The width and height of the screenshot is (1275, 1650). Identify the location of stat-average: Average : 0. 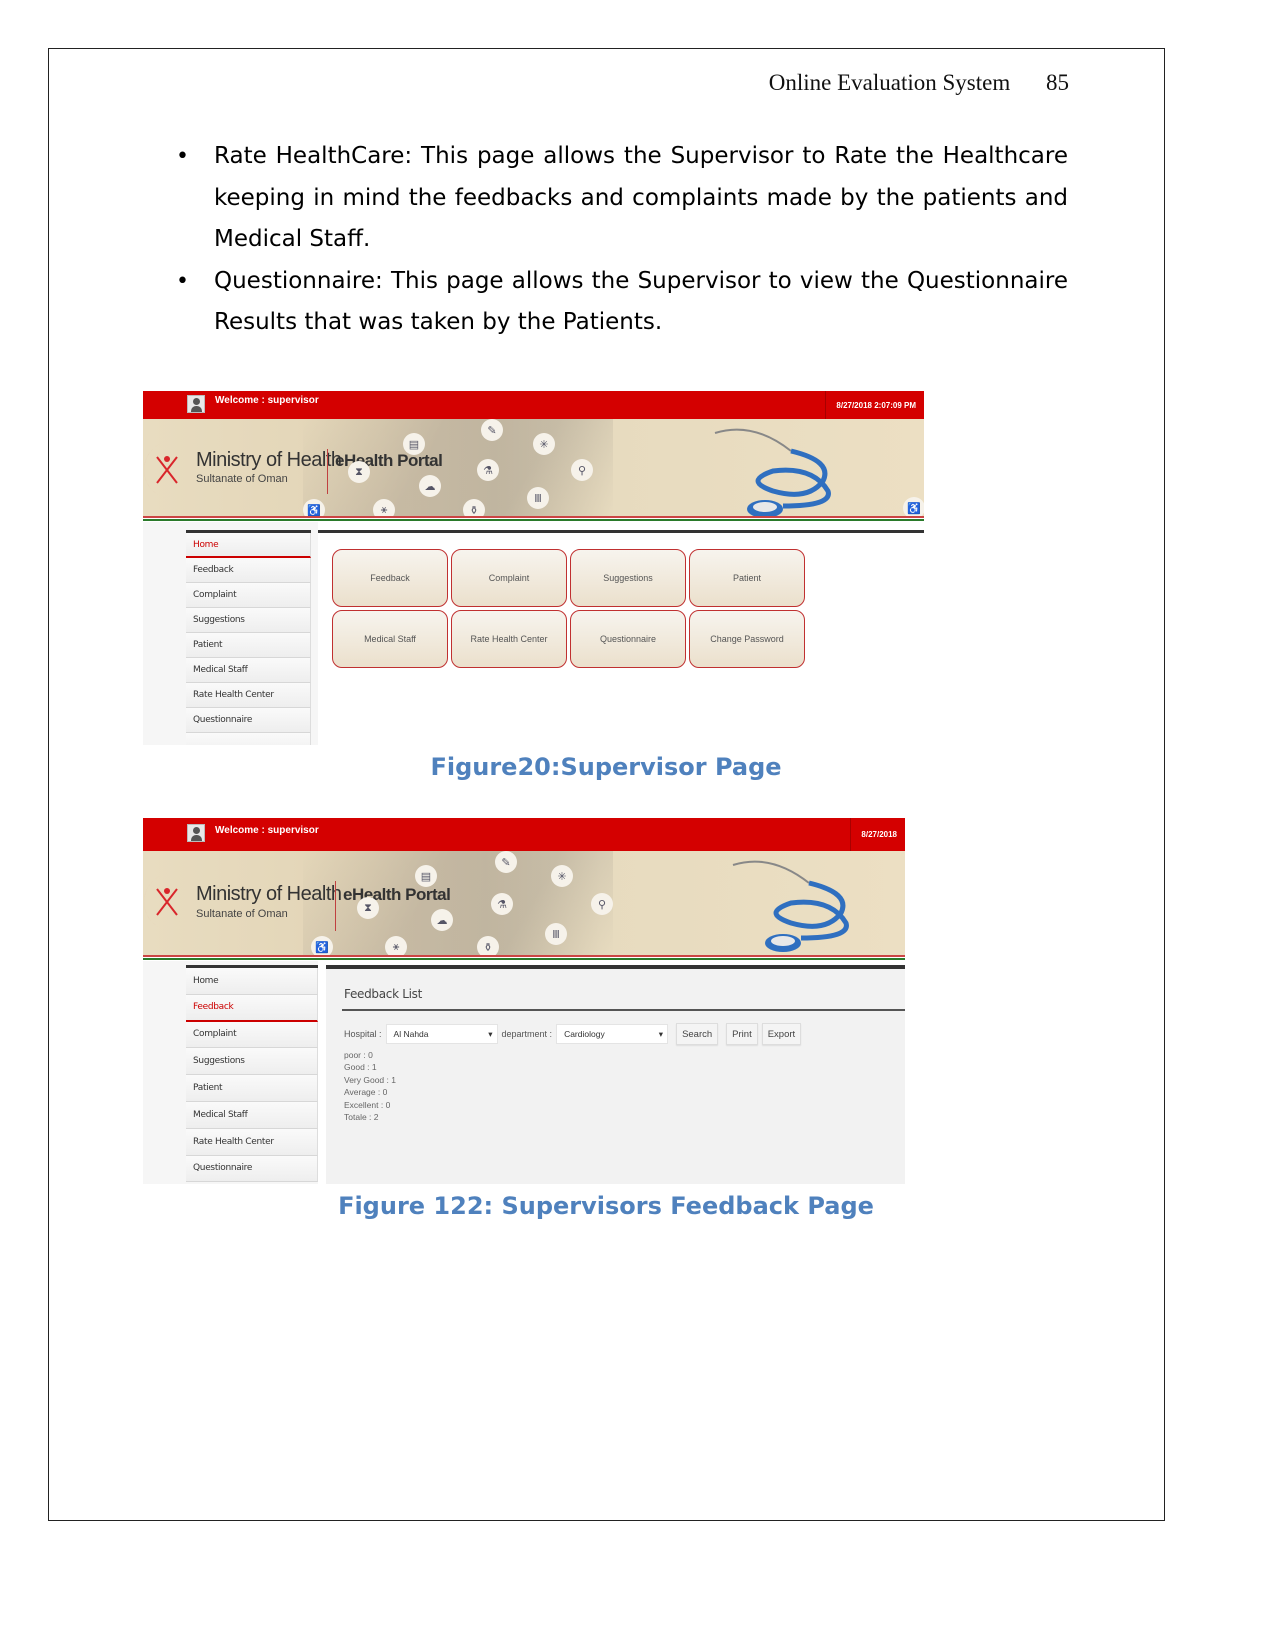
(366, 1092).